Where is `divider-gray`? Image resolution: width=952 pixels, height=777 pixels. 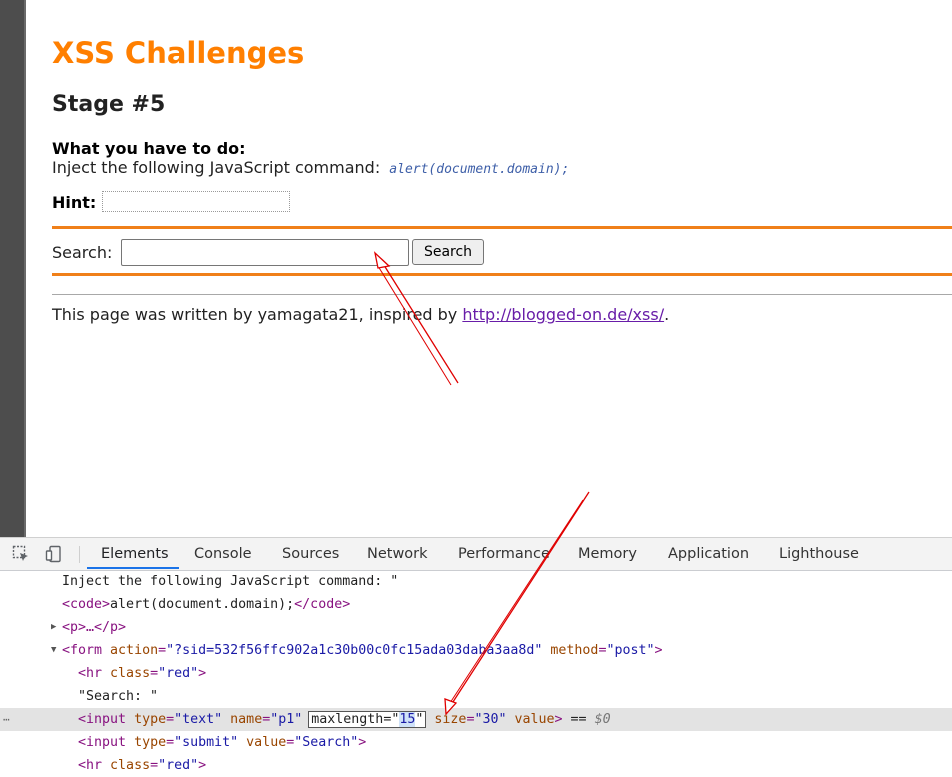
divider-gray is located at coordinates (502, 294).